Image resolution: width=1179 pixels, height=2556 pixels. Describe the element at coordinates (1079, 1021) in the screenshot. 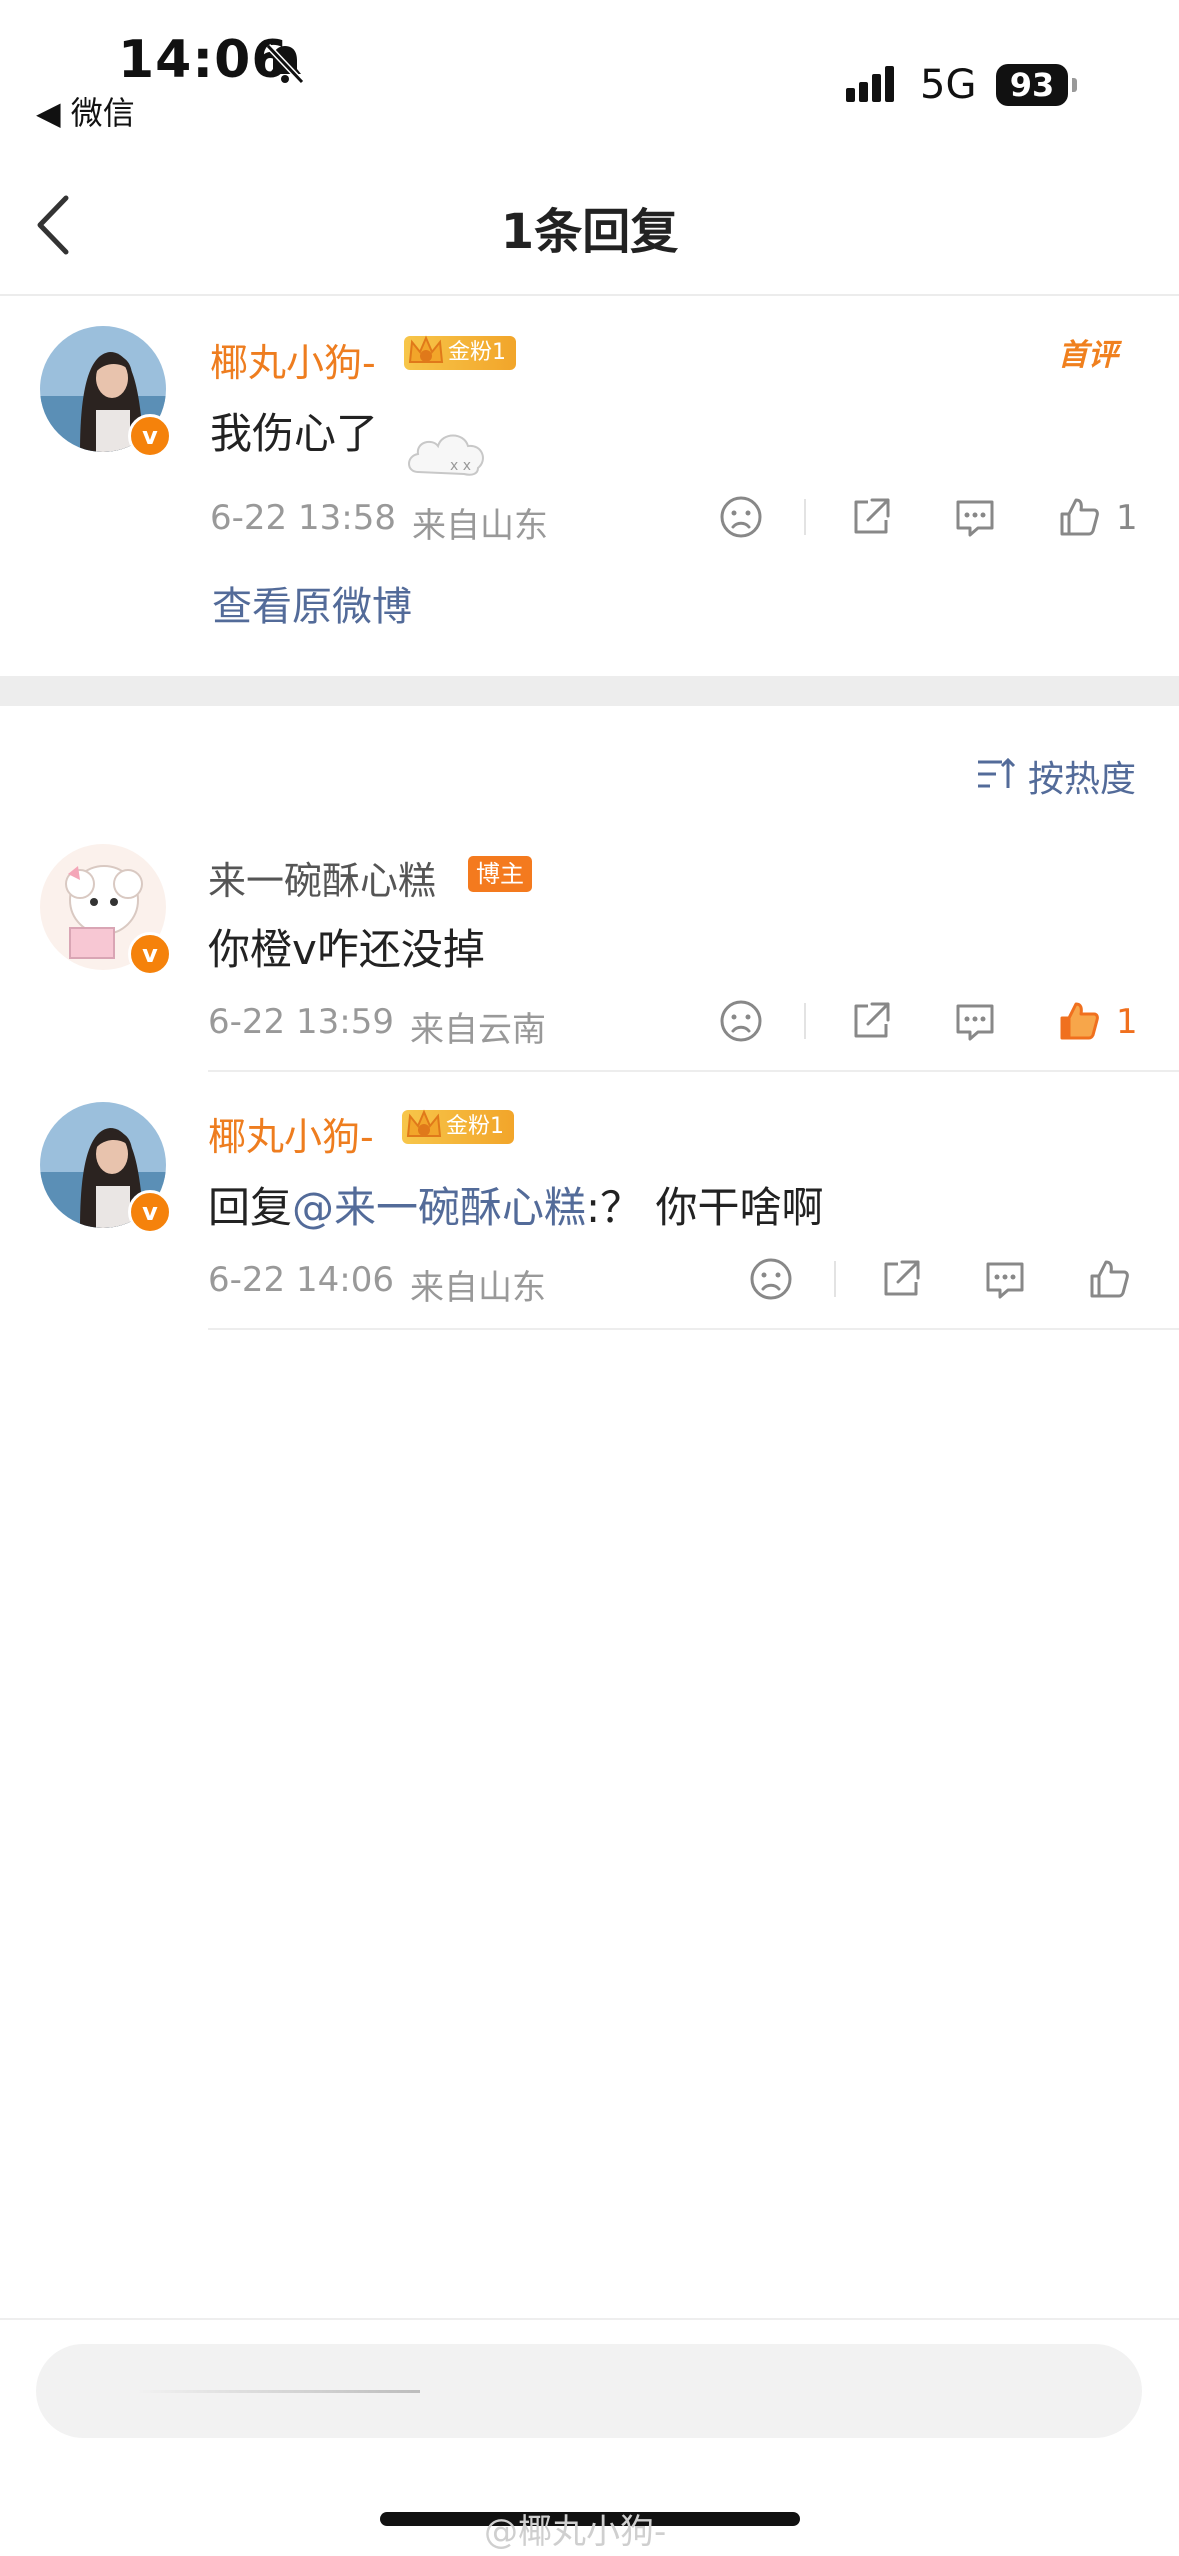

I see `liked-thumb-icon` at that location.